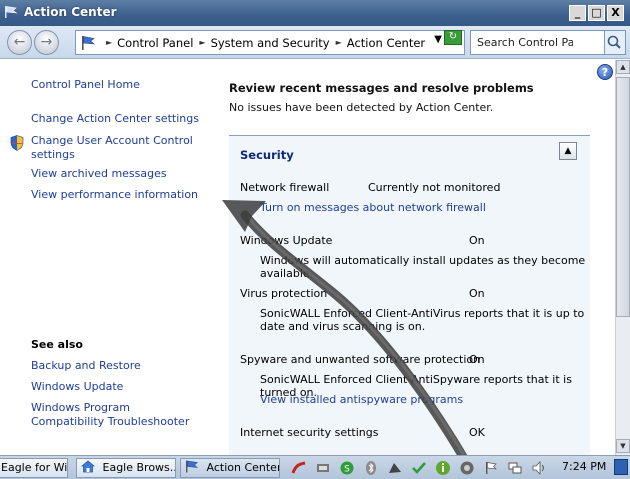  I want to click on breadcrumb-action-center: Action Center, so click(386, 43).